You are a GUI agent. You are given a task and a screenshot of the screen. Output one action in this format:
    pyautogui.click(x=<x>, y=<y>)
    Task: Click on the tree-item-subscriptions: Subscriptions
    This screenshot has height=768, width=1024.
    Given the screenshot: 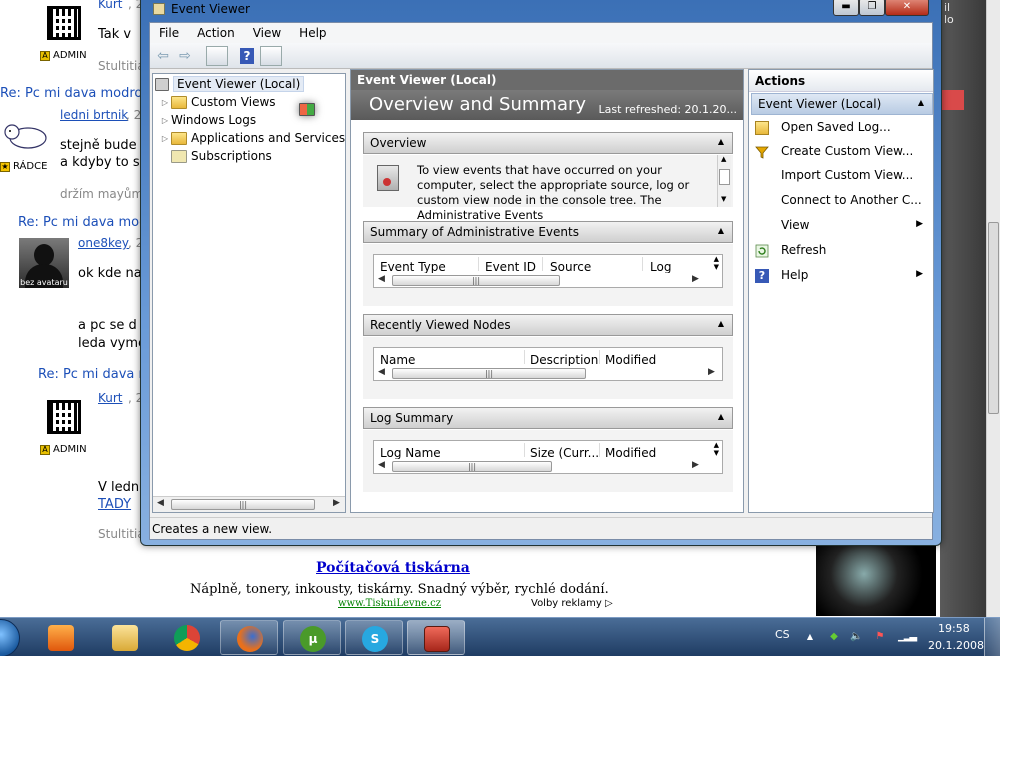 What is the action you would take?
    pyautogui.click(x=215, y=156)
    